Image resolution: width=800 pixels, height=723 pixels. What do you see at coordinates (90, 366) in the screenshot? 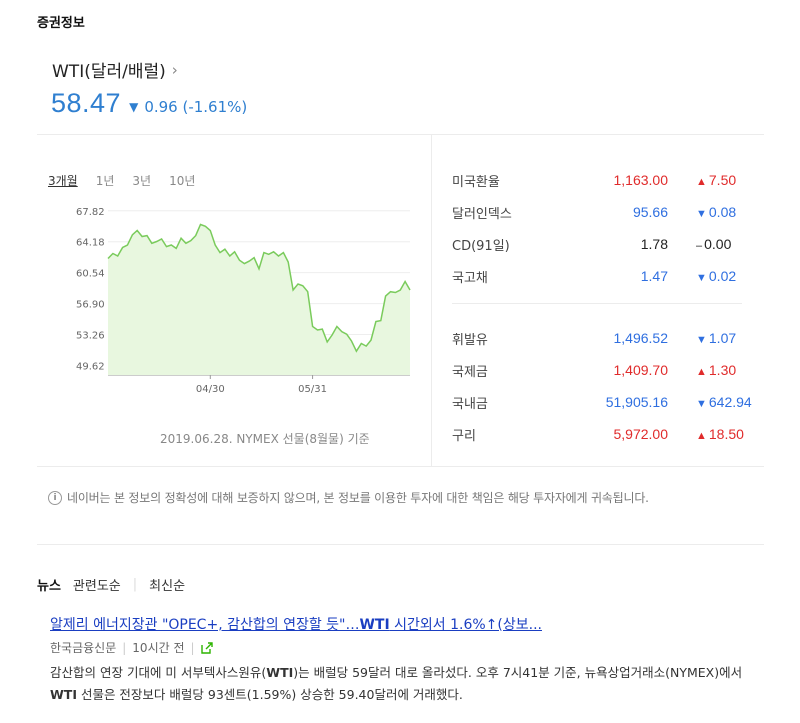
I see `y-tick-label: 49.62` at bounding box center [90, 366].